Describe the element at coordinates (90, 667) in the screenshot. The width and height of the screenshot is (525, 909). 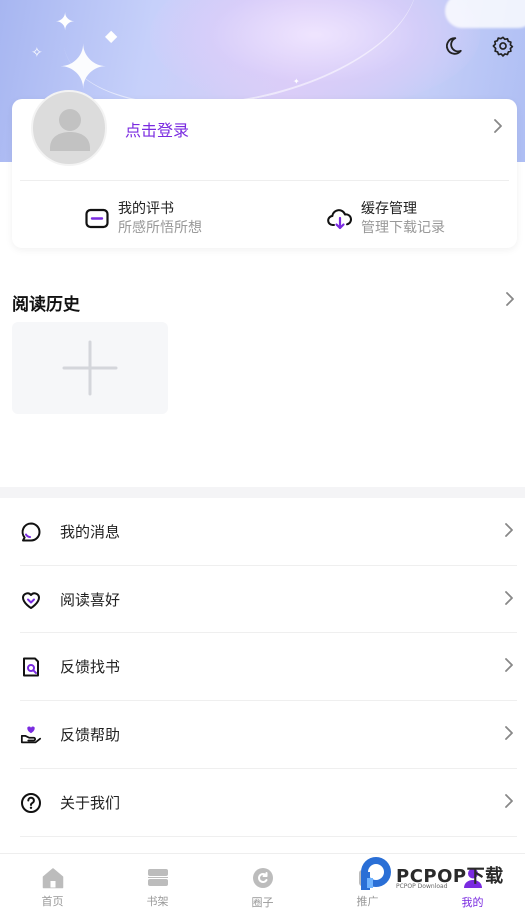
I see `menu-label: 反馈找书` at that location.